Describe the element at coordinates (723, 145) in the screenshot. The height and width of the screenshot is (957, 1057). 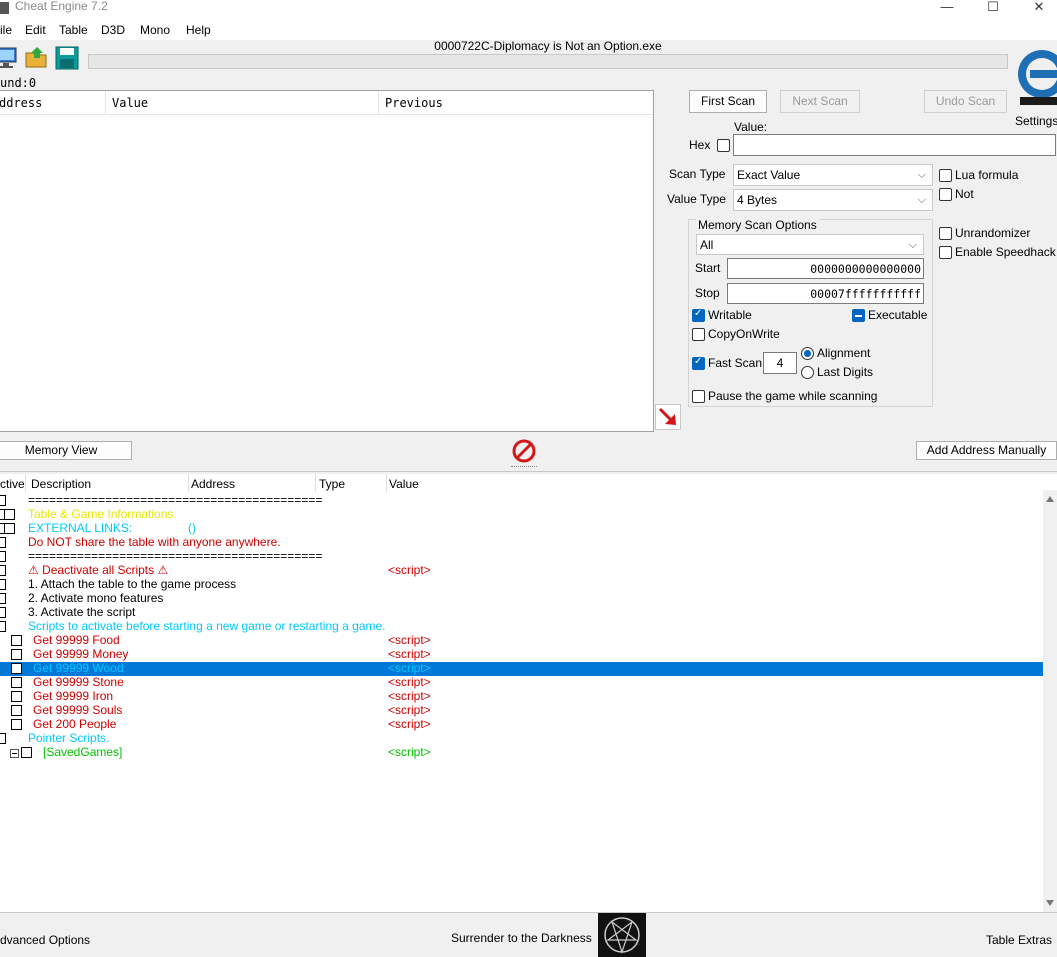
I see `hex-checkbox` at that location.